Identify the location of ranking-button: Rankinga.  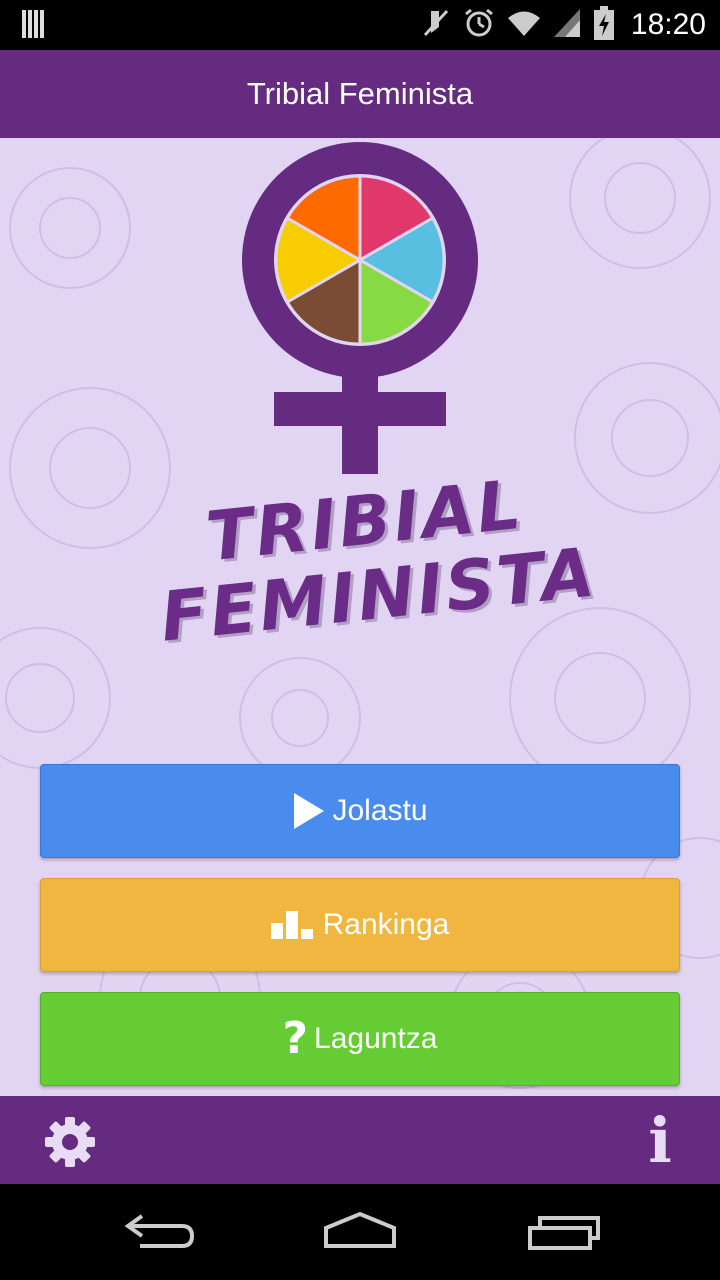
(360, 925).